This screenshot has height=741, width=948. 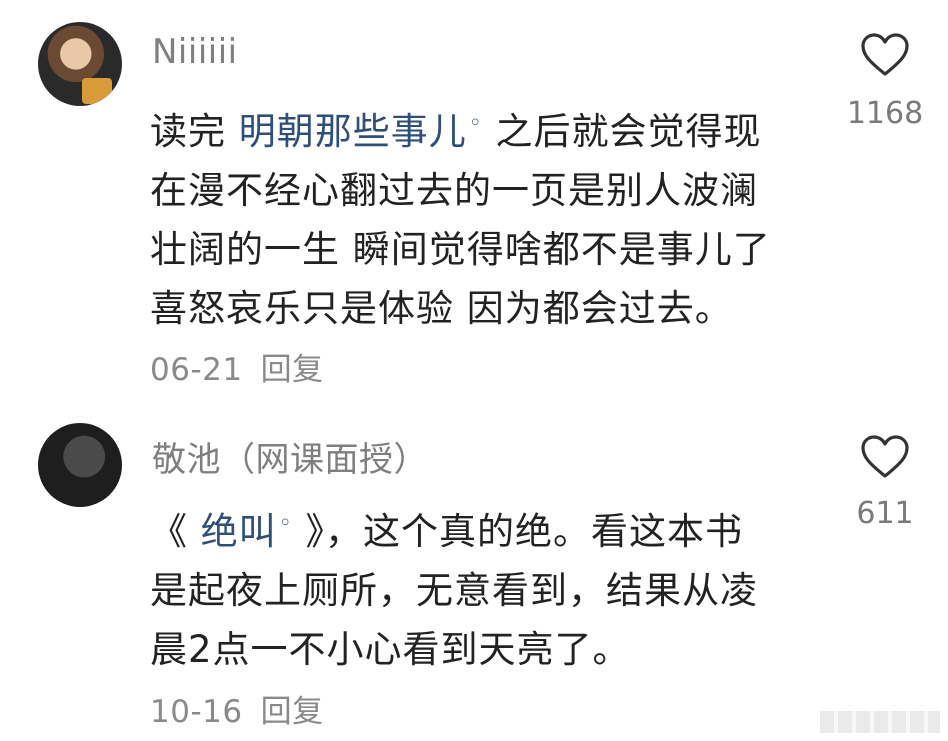 I want to click on comment-line: 《 绝叫◦ 》，这个真的绝。看这本书, so click(x=480, y=527).